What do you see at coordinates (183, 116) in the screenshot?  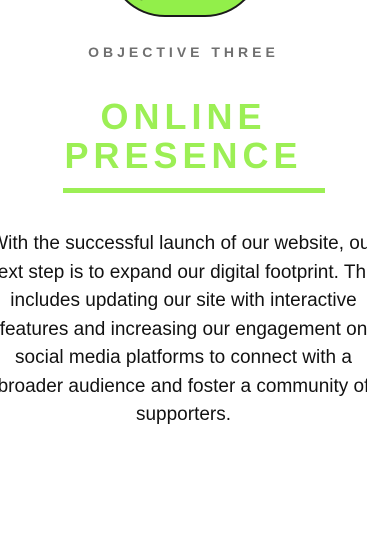 I see `objective-title-line-1: ONLINE` at bounding box center [183, 116].